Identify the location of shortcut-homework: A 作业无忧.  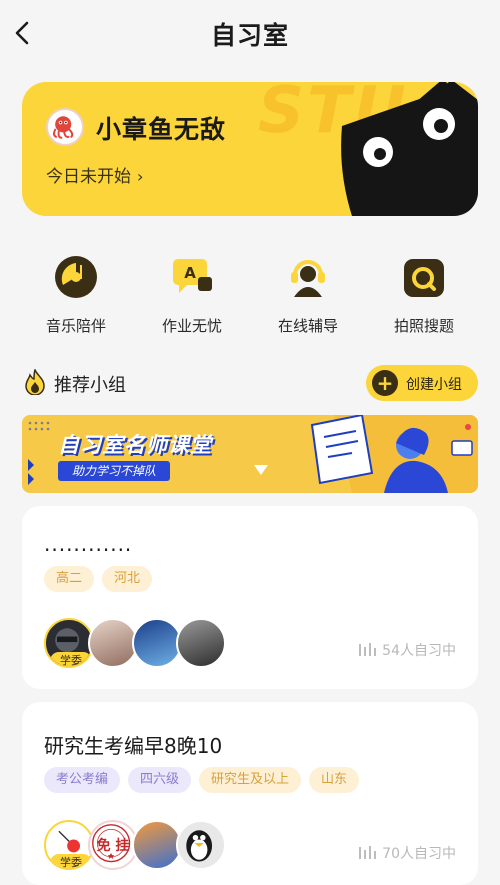
(192, 295).